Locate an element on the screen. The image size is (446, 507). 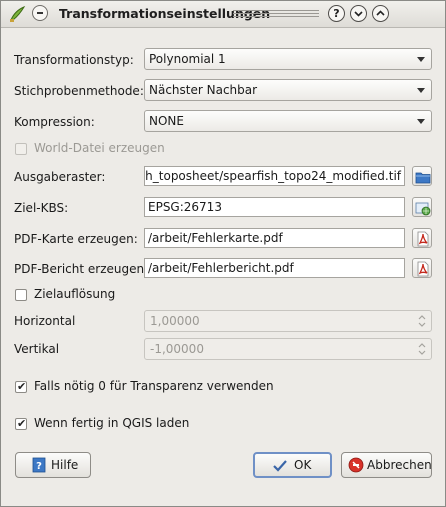
window-menu-button is located at coordinates (40, 13).